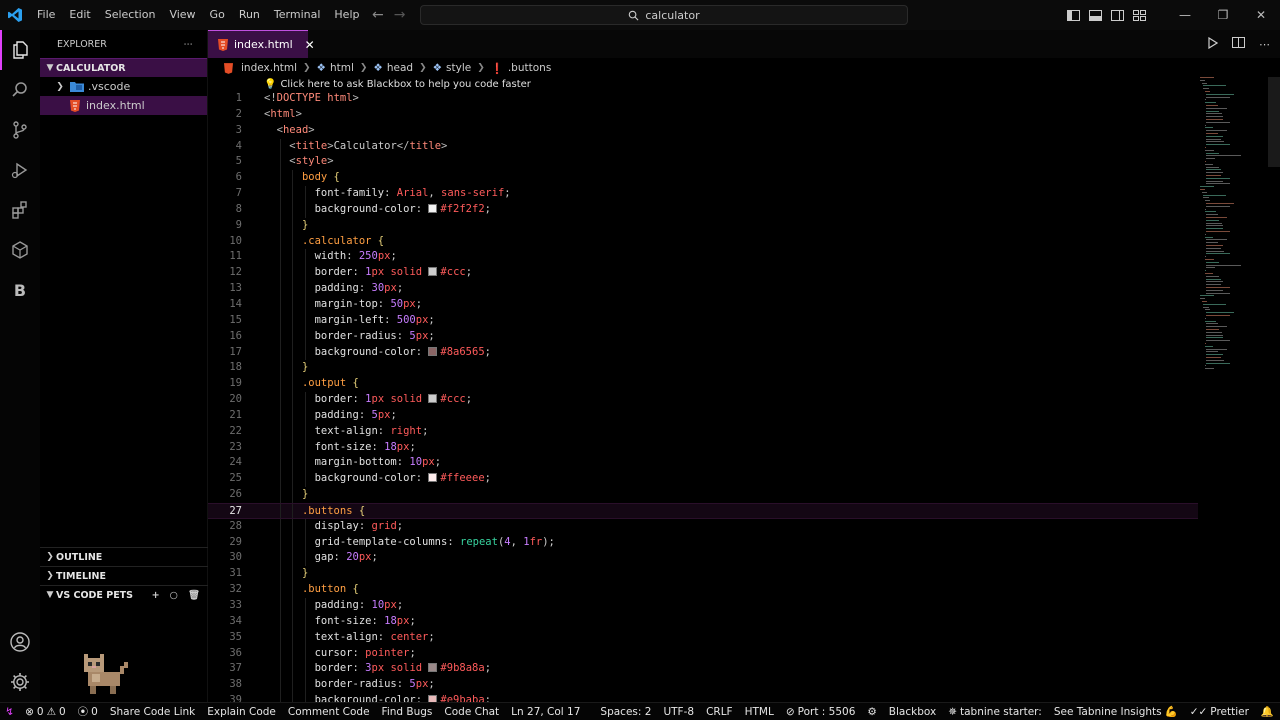 This screenshot has height=720, width=1280. I want to click on code-line: 24 margin-bottom: 10px;, so click(703, 463).